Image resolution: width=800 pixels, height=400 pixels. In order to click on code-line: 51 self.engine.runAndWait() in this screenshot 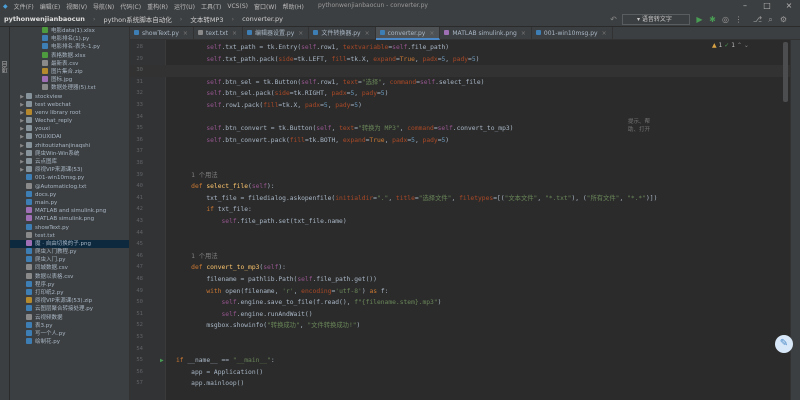, I will do `click(460, 315)`.